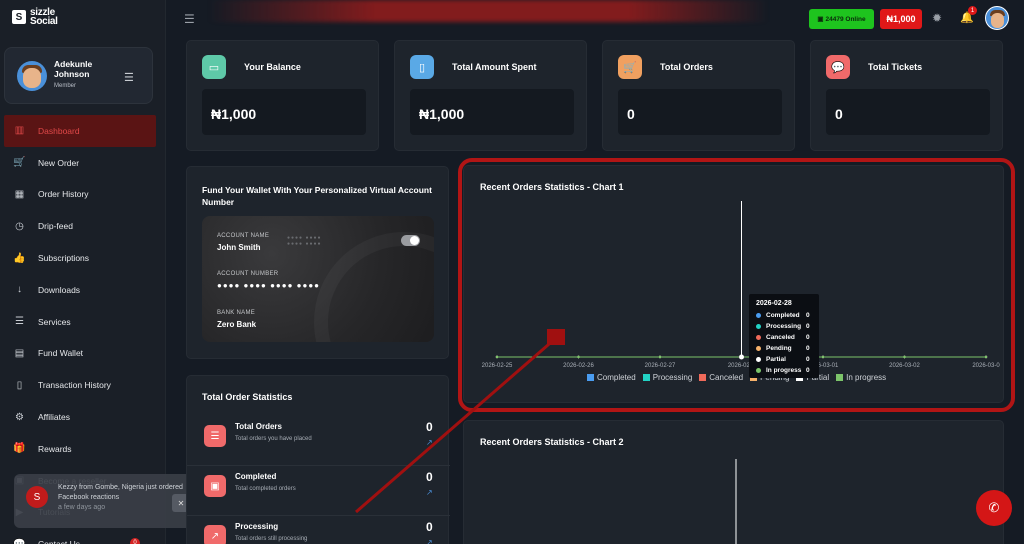  Describe the element at coordinates (456, 425) in the screenshot. I see `annotation-arrow` at that location.